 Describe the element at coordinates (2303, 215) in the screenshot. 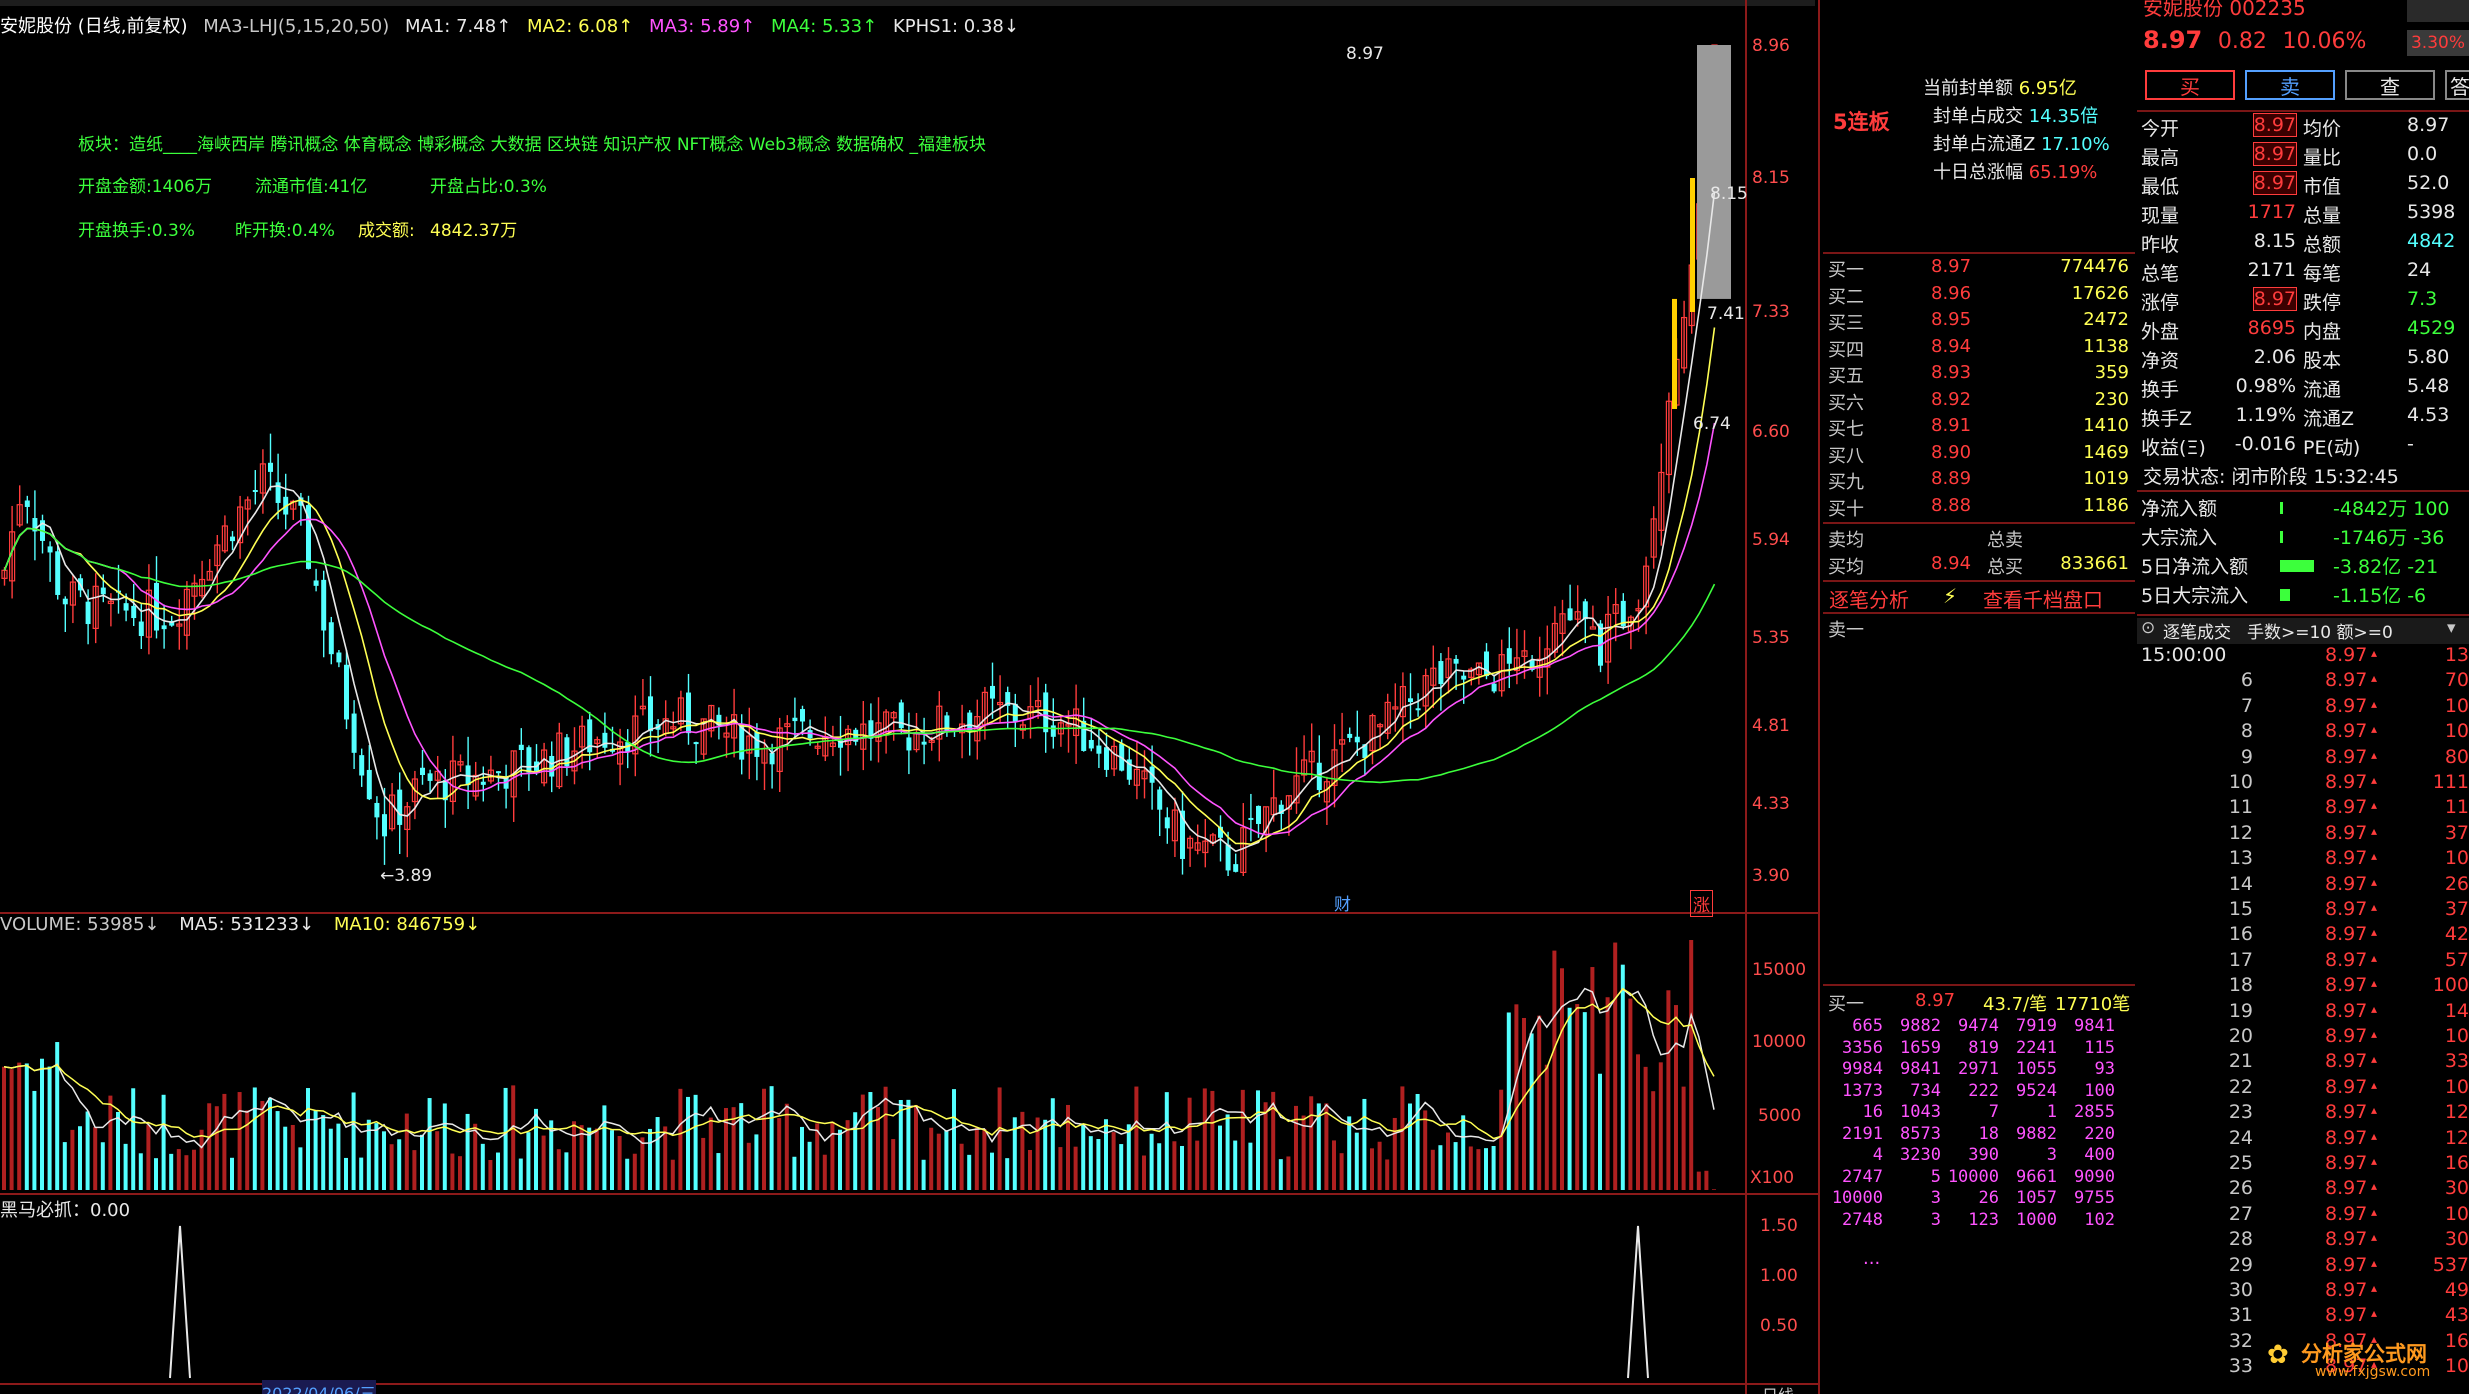

I see `quote-stat-row: 现量 1717 总量 5398` at that location.